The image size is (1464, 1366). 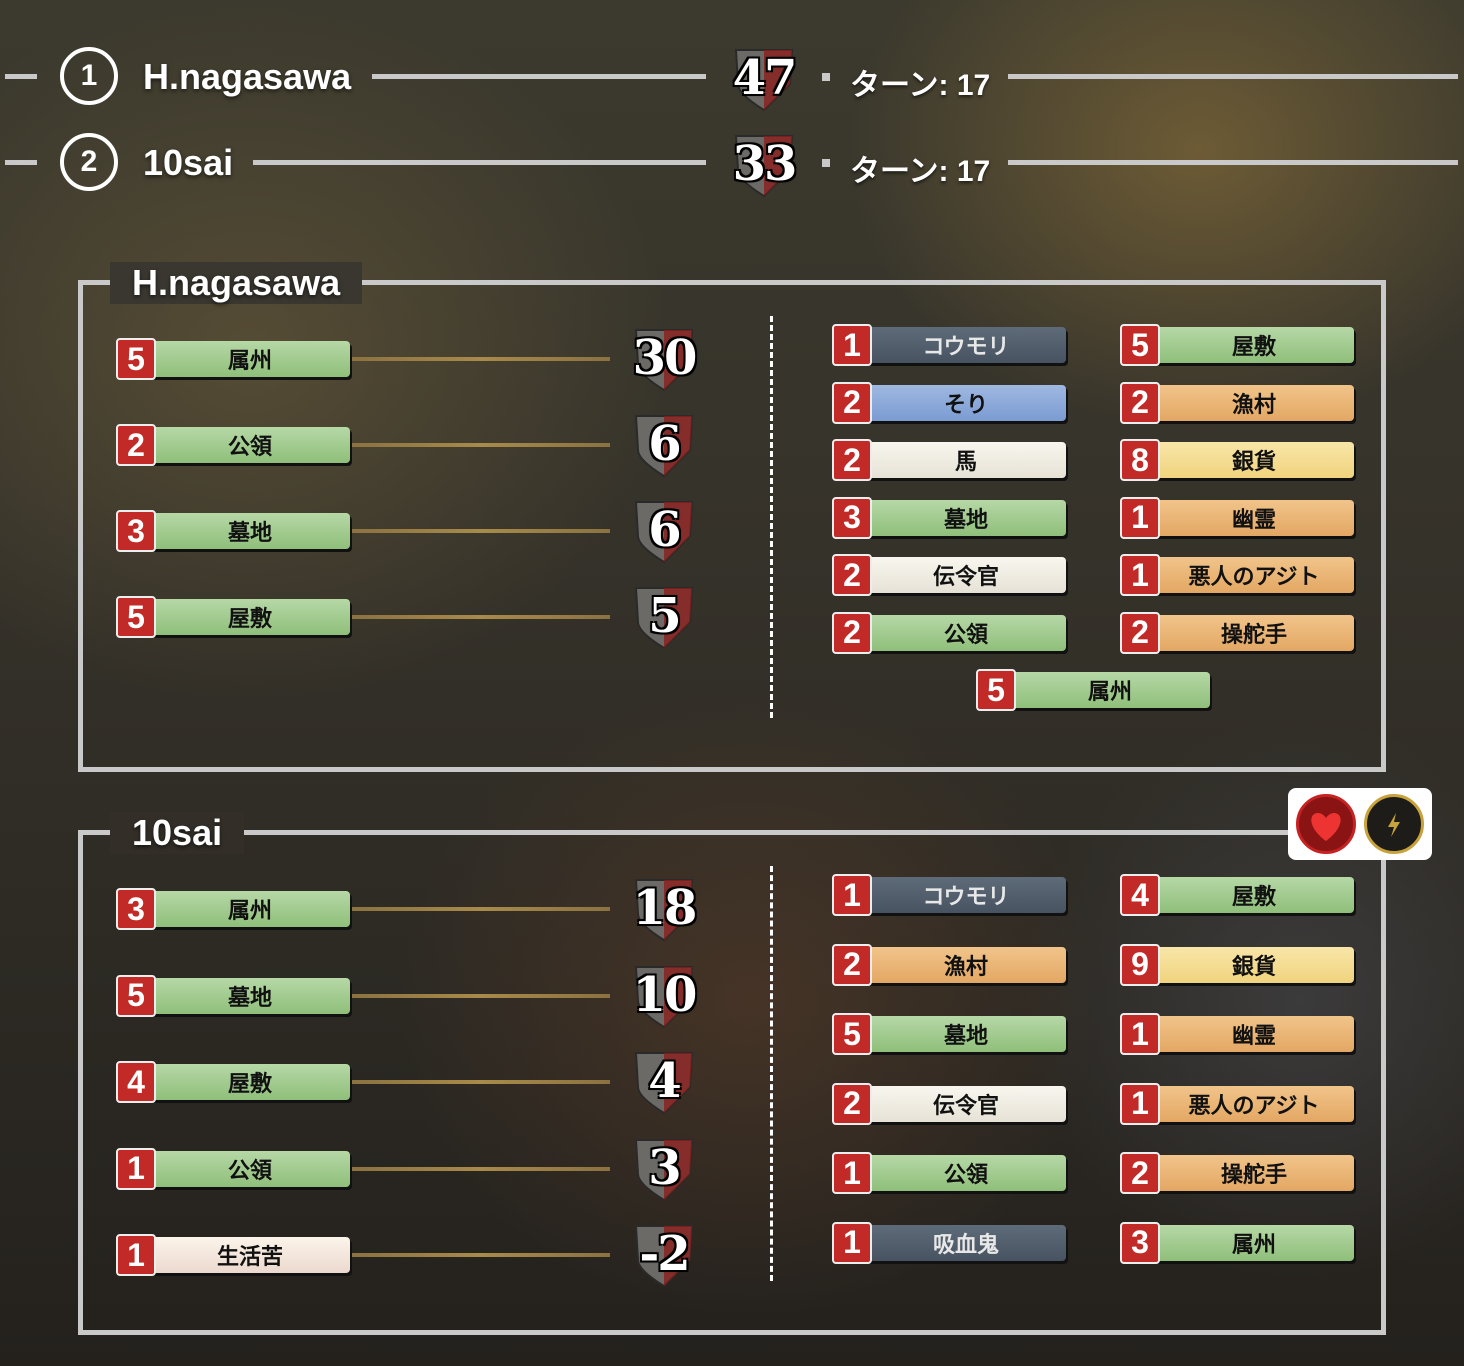 I want to click on card-entry: 2馬, so click(x=950, y=460).